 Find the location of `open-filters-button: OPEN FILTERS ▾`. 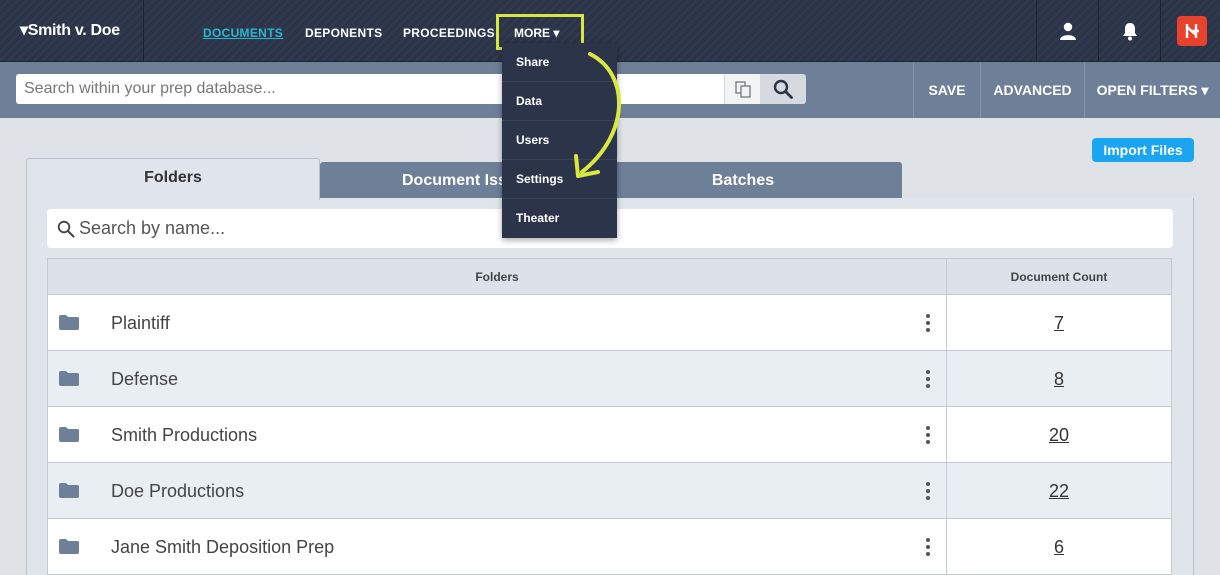

open-filters-button: OPEN FILTERS ▾ is located at coordinates (1152, 90).